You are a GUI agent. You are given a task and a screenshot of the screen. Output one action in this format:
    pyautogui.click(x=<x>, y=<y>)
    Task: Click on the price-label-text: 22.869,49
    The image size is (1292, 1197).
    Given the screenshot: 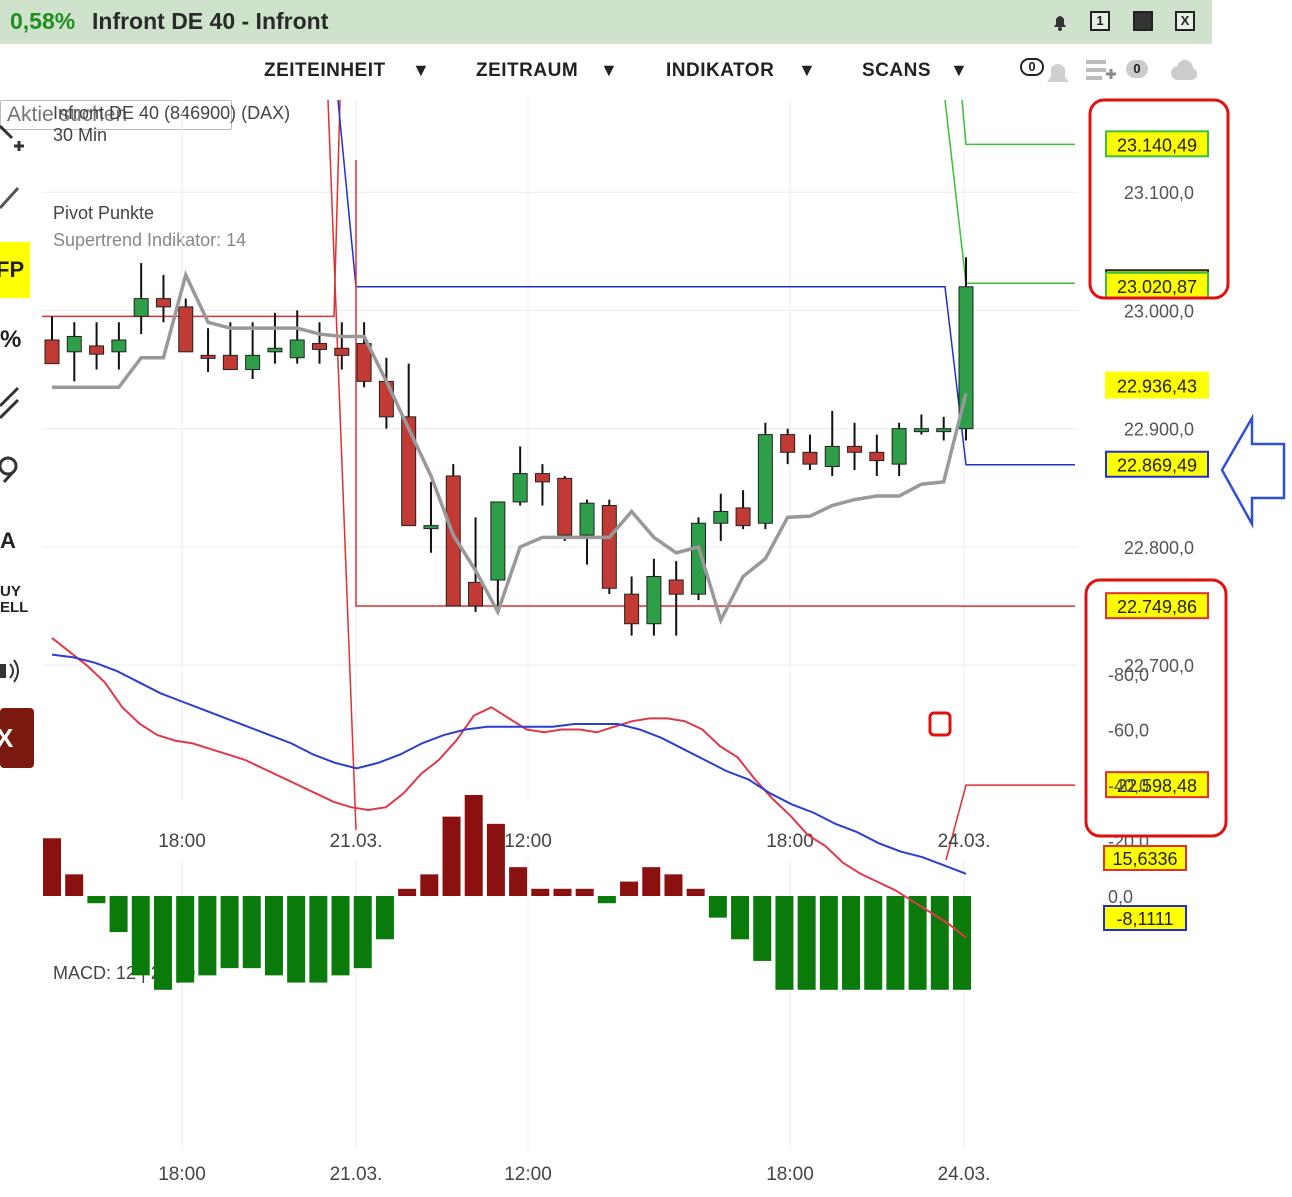 What is the action you would take?
    pyautogui.click(x=1157, y=466)
    